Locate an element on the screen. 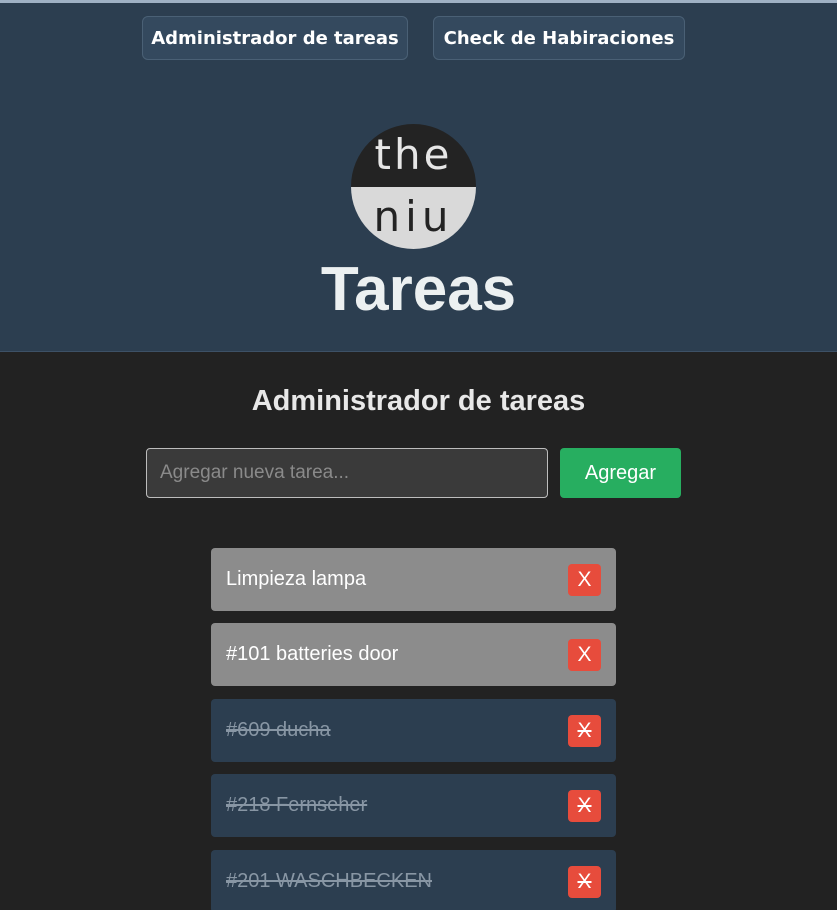  task-item-completed: #218 Fernseher X is located at coordinates (413, 805).